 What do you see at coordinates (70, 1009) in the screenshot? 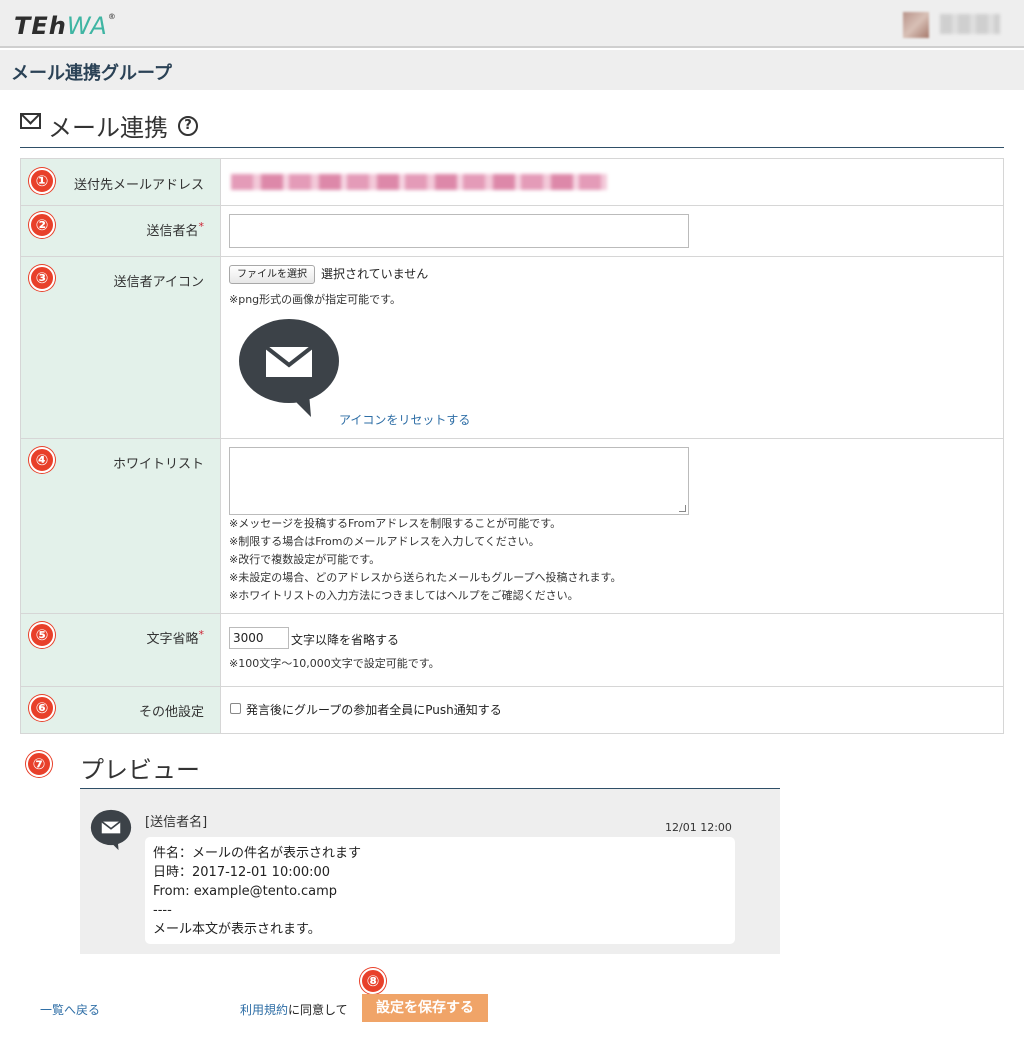
I see `back-to-list-link: 一覧へ戻る` at bounding box center [70, 1009].